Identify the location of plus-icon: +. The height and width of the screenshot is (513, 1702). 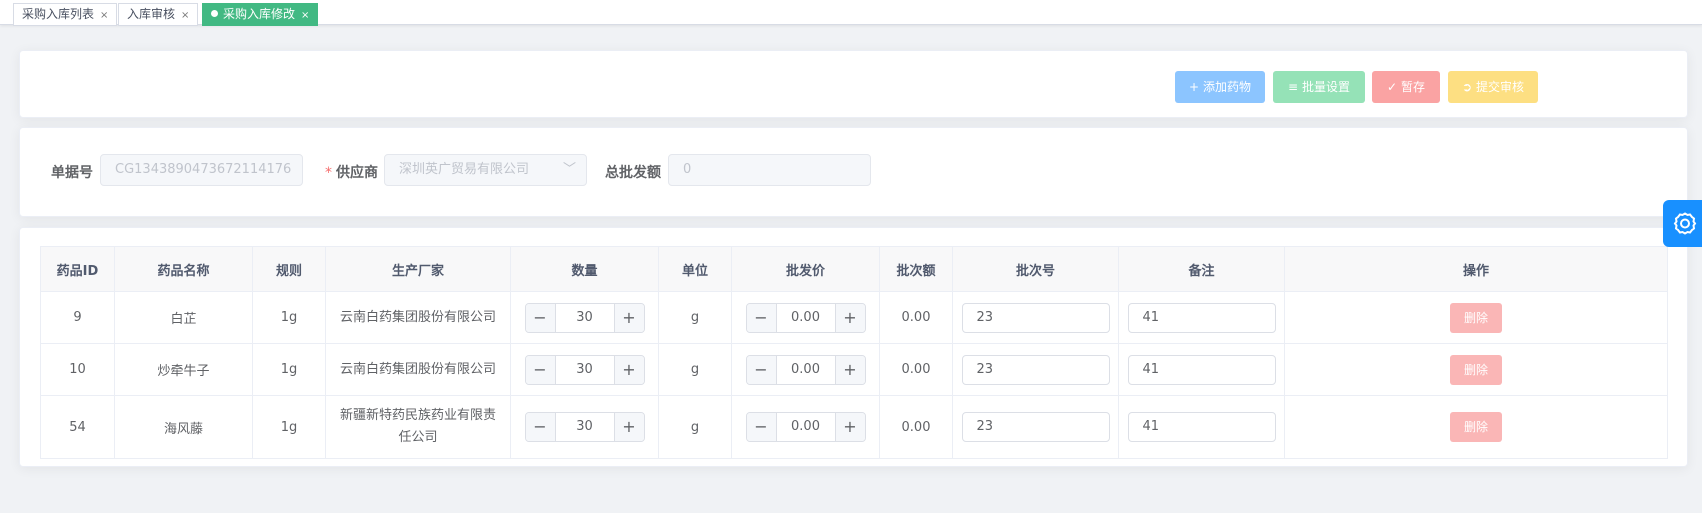
(1194, 87).